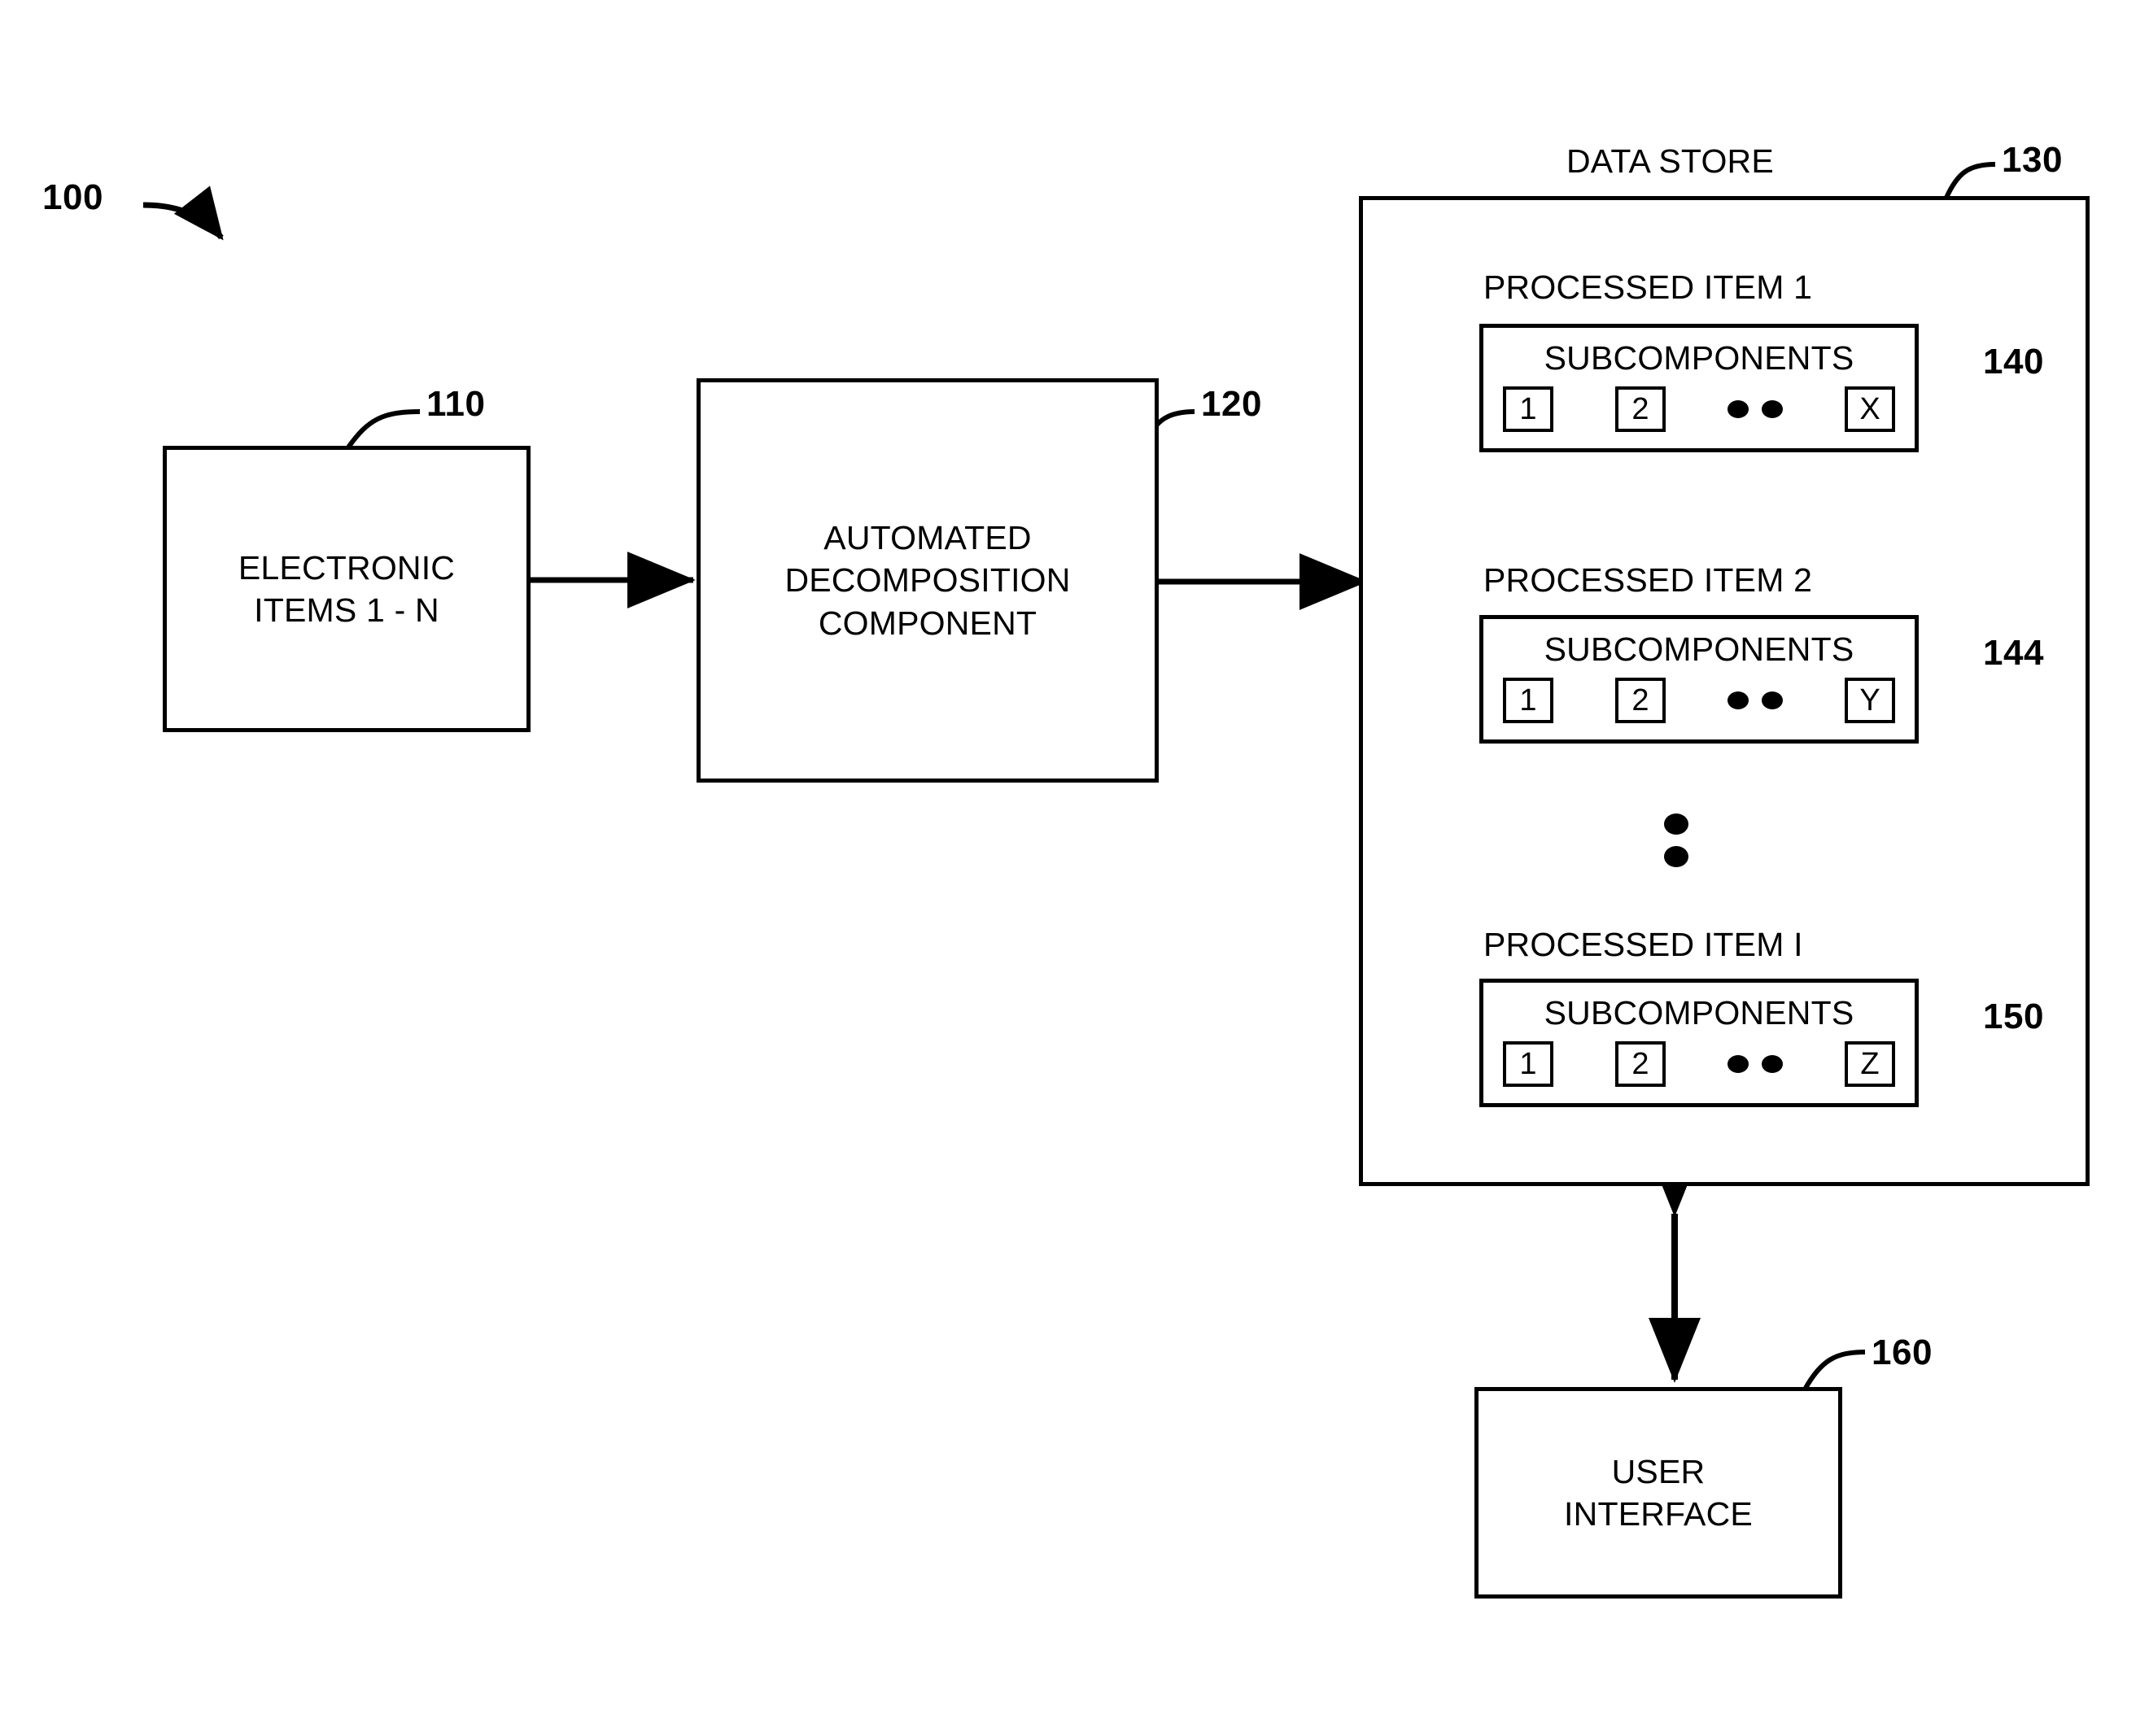  I want to click on subcomponents-box-3: SUBCOMPONENTS 1 2 Z, so click(1699, 1043).